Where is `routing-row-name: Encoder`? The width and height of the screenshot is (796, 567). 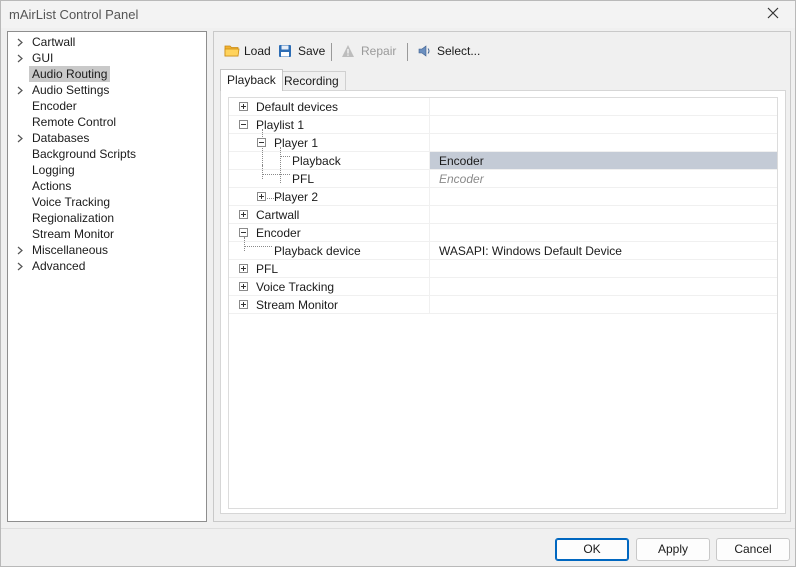 routing-row-name: Encoder is located at coordinates (278, 233).